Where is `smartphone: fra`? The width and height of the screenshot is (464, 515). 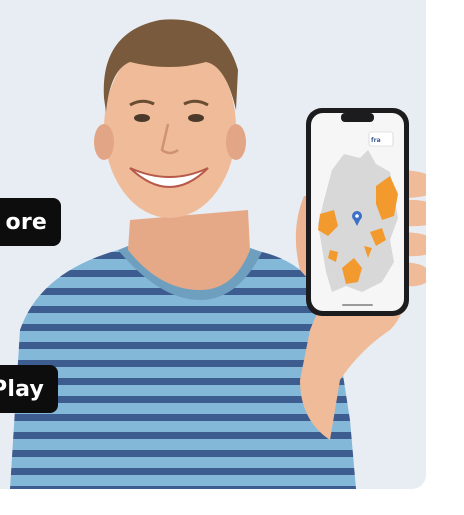
smartphone: fra is located at coordinates (357, 212).